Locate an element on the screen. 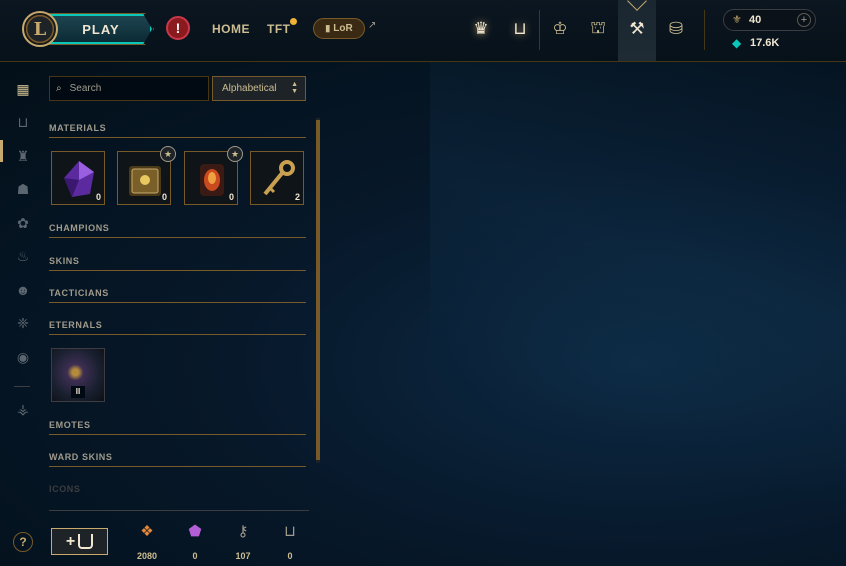 Image resolution: width=846 pixels, height=566 pixels. rail-glyph: ✿ is located at coordinates (23, 222).